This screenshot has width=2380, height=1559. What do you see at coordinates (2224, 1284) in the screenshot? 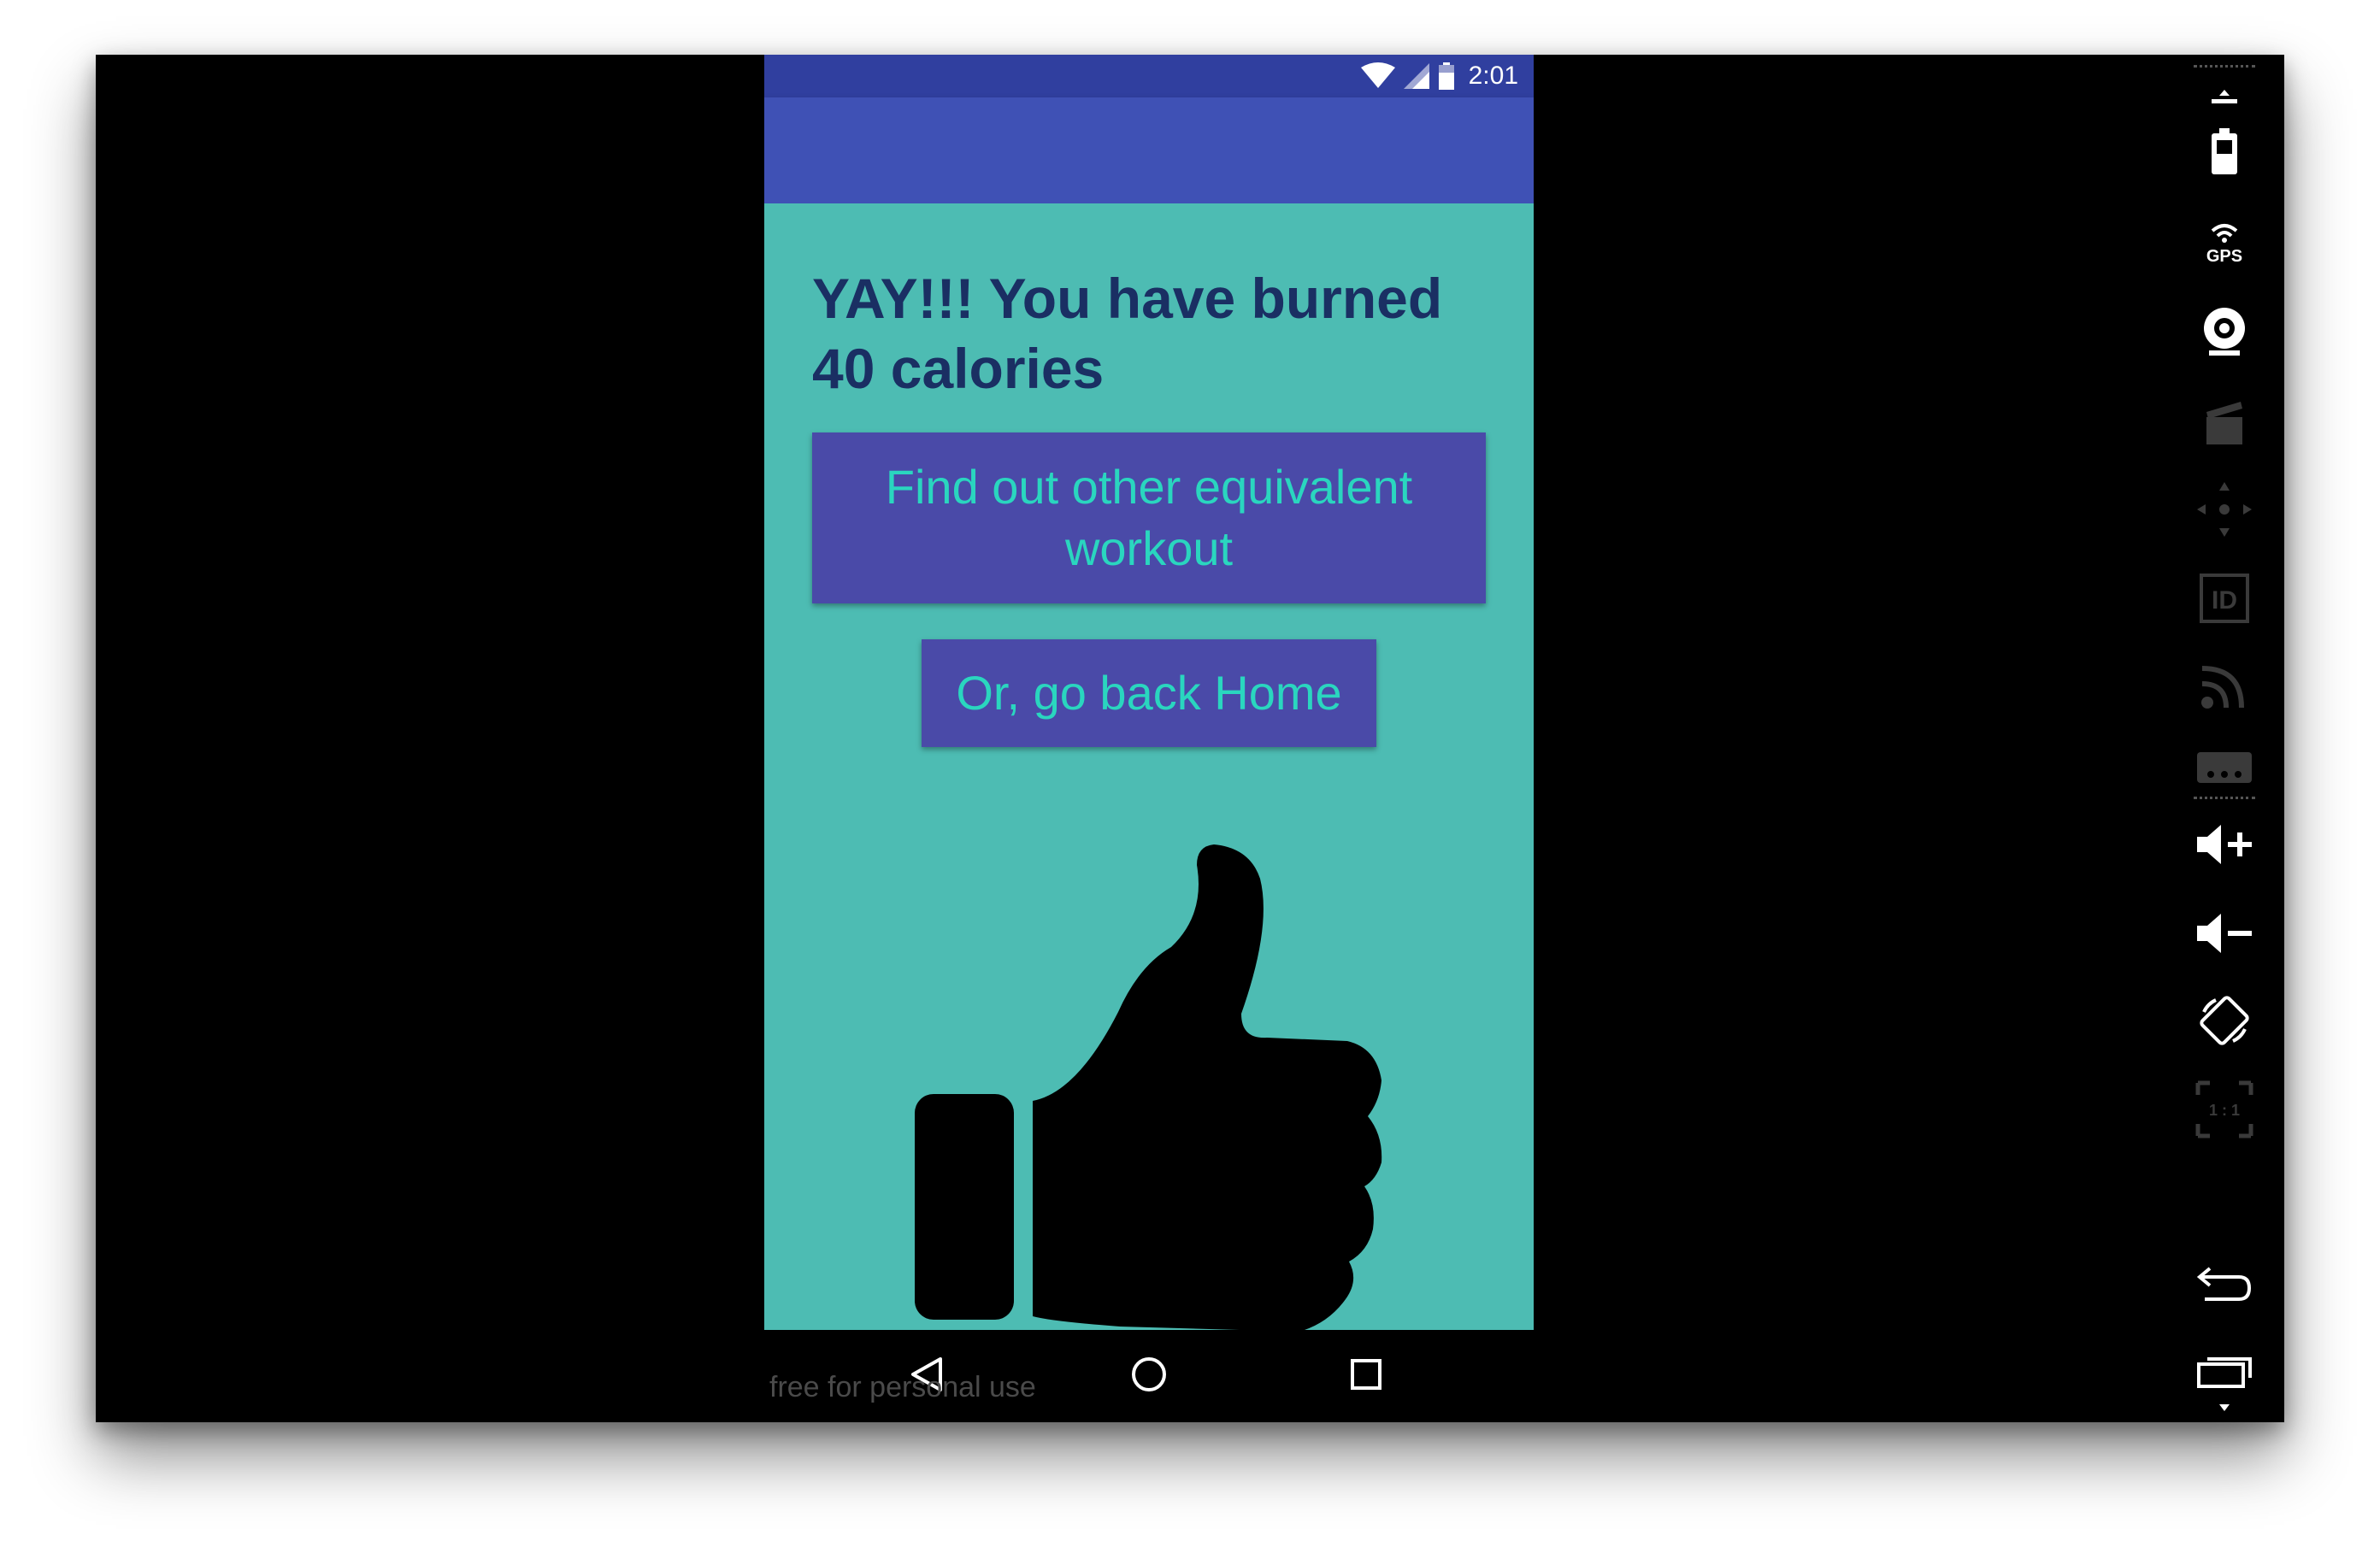
I see `back-tool-icon` at bounding box center [2224, 1284].